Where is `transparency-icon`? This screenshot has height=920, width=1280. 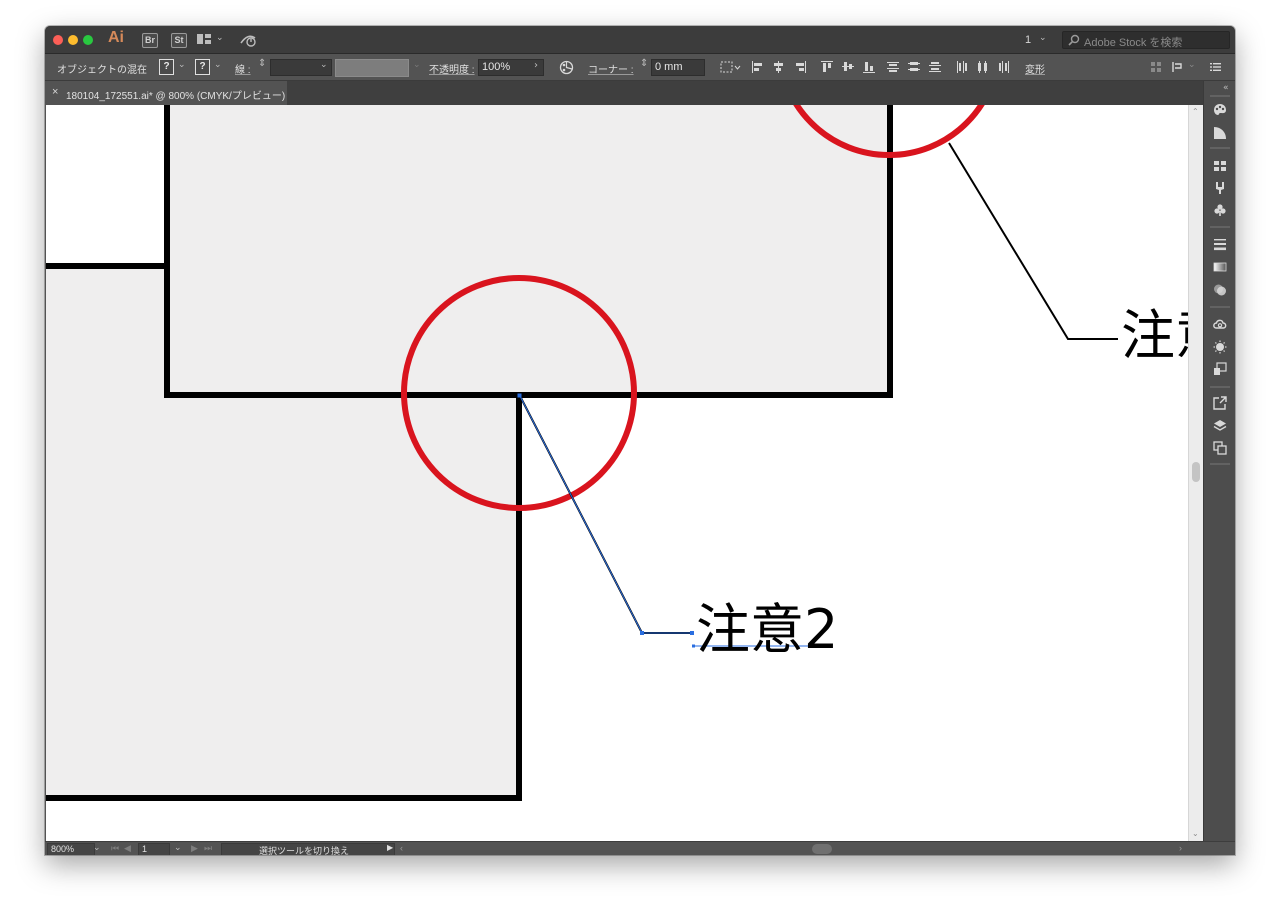
transparency-icon is located at coordinates (1220, 290).